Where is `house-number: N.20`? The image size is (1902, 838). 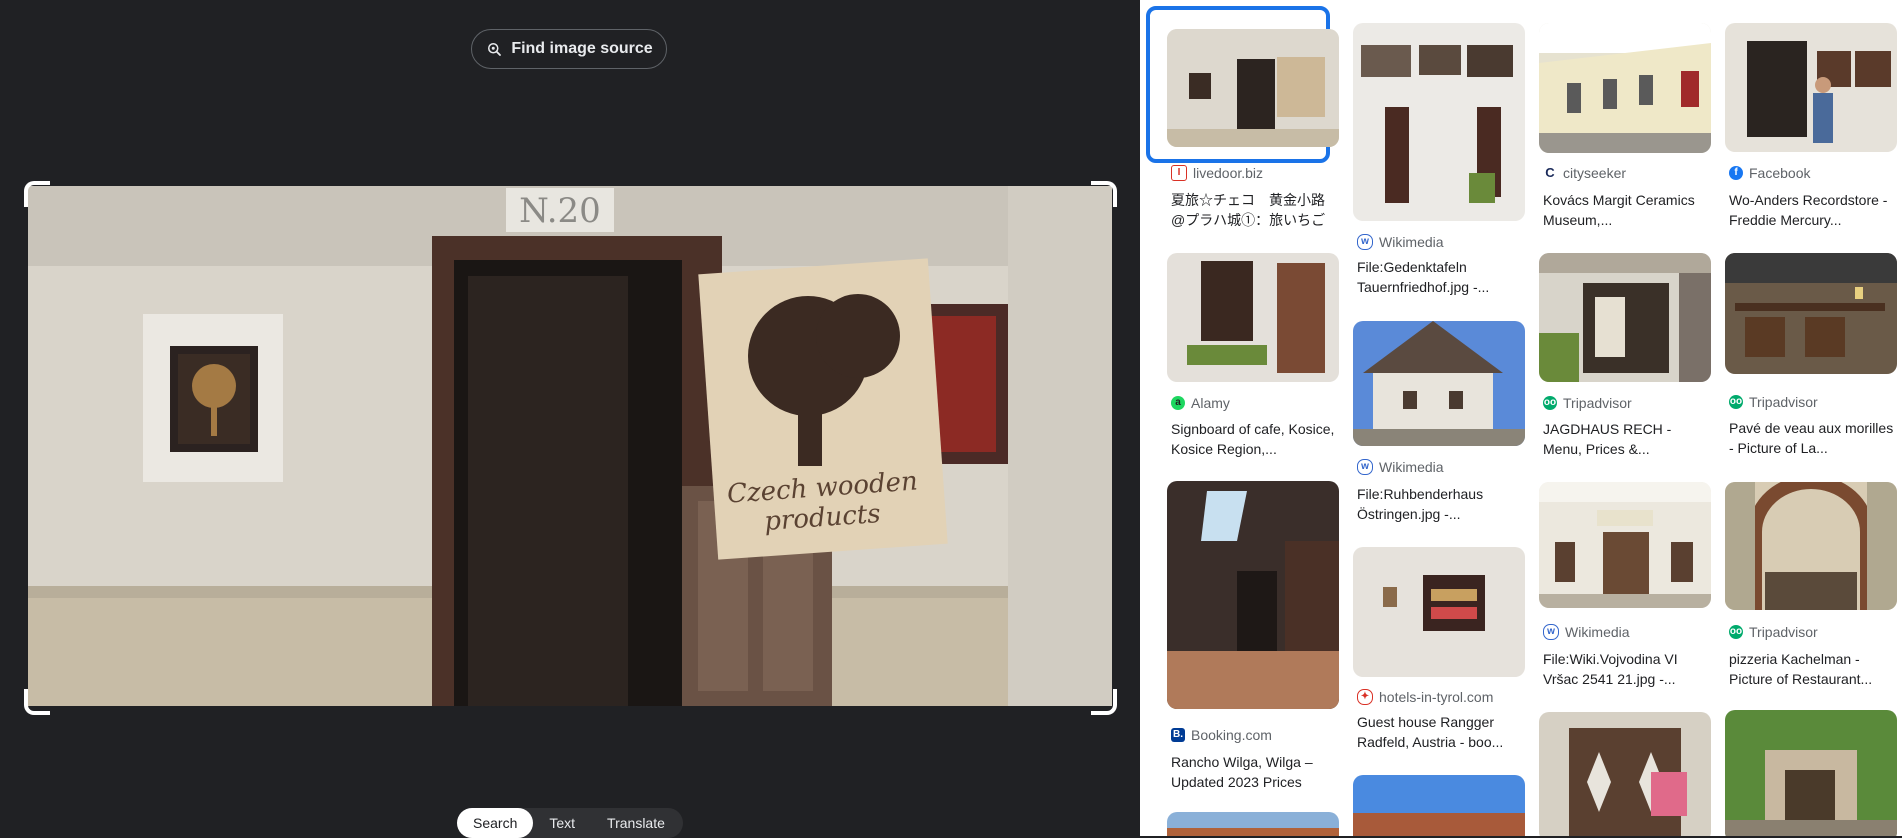 house-number: N.20 is located at coordinates (560, 211).